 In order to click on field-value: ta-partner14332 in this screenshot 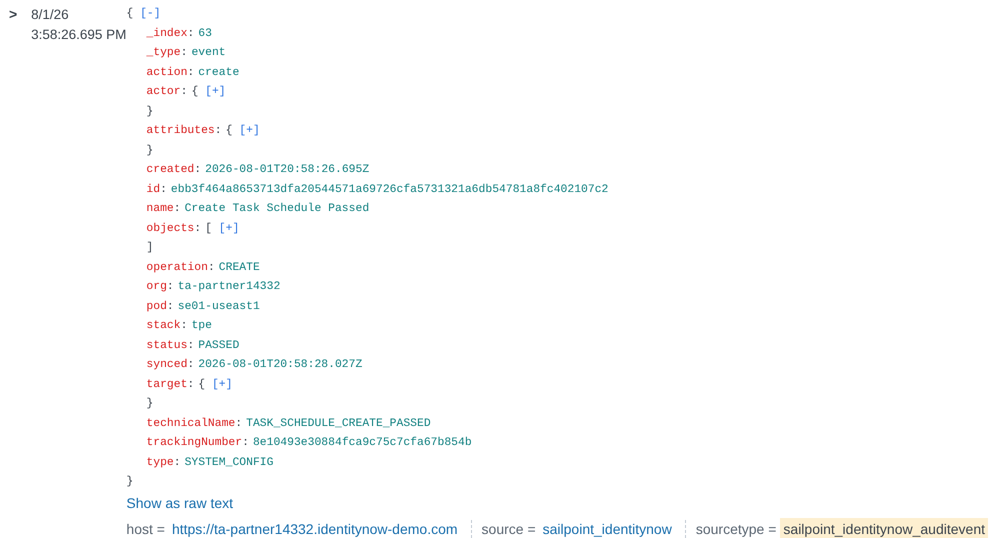, I will do `click(229, 287)`.